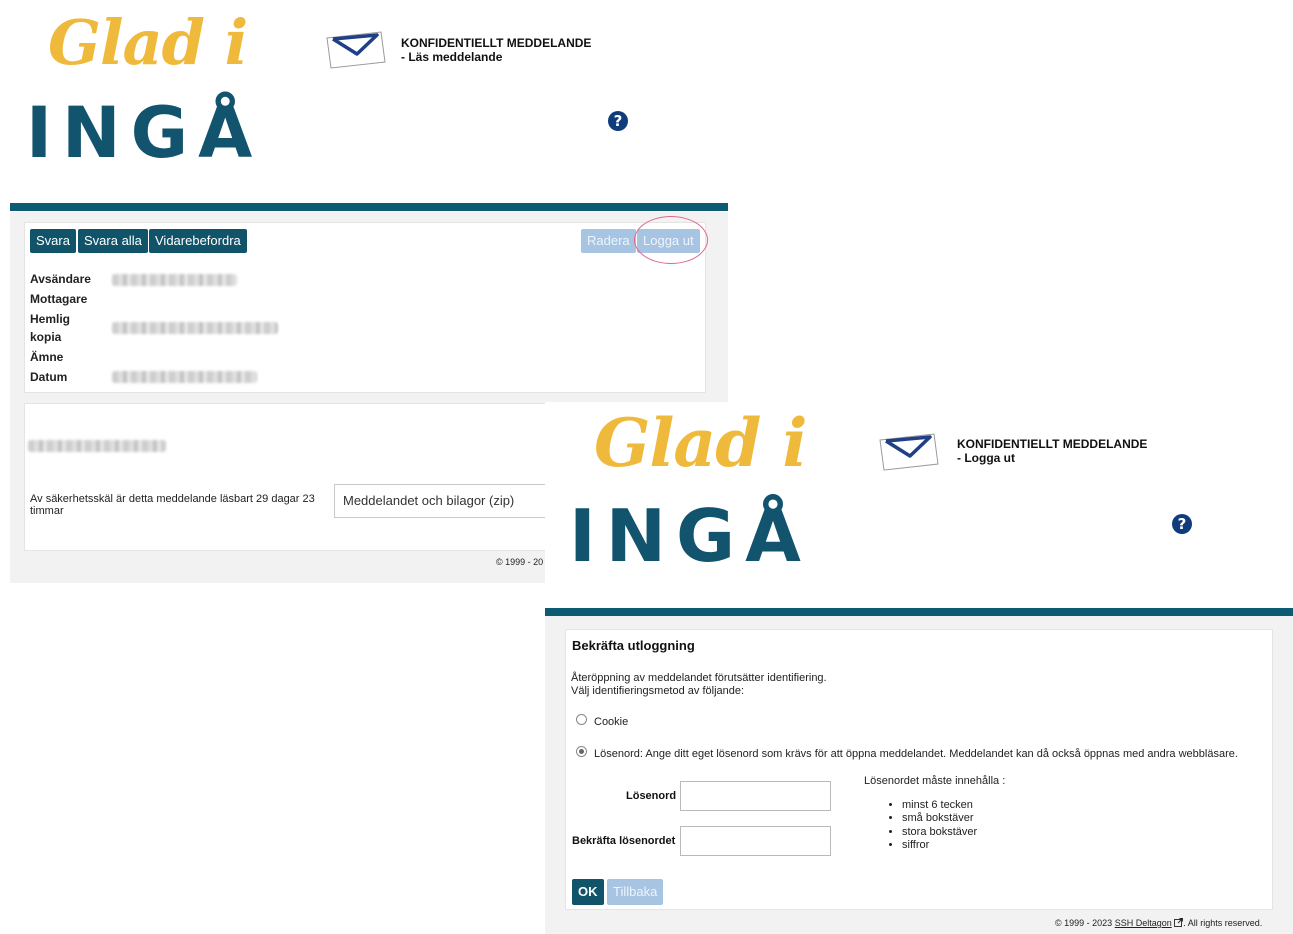 The height and width of the screenshot is (934, 1293). Describe the element at coordinates (939, 805) in the screenshot. I see `requirement-item: minst 6 tecken` at that location.